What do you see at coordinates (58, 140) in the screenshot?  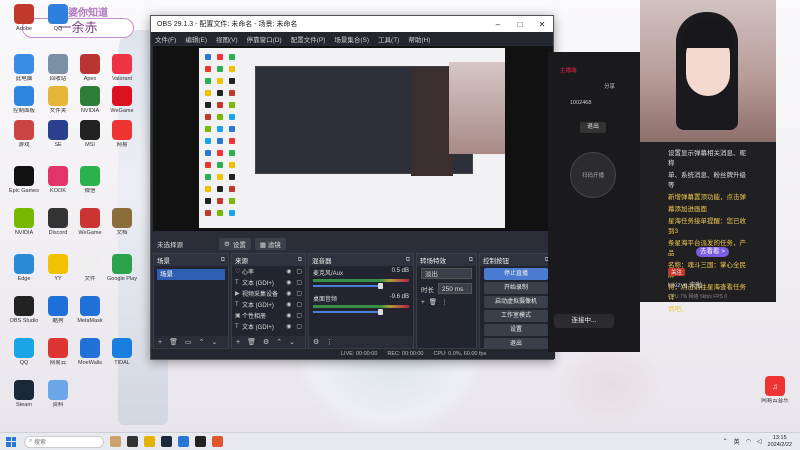 I see `desktop-icon: SE` at bounding box center [58, 140].